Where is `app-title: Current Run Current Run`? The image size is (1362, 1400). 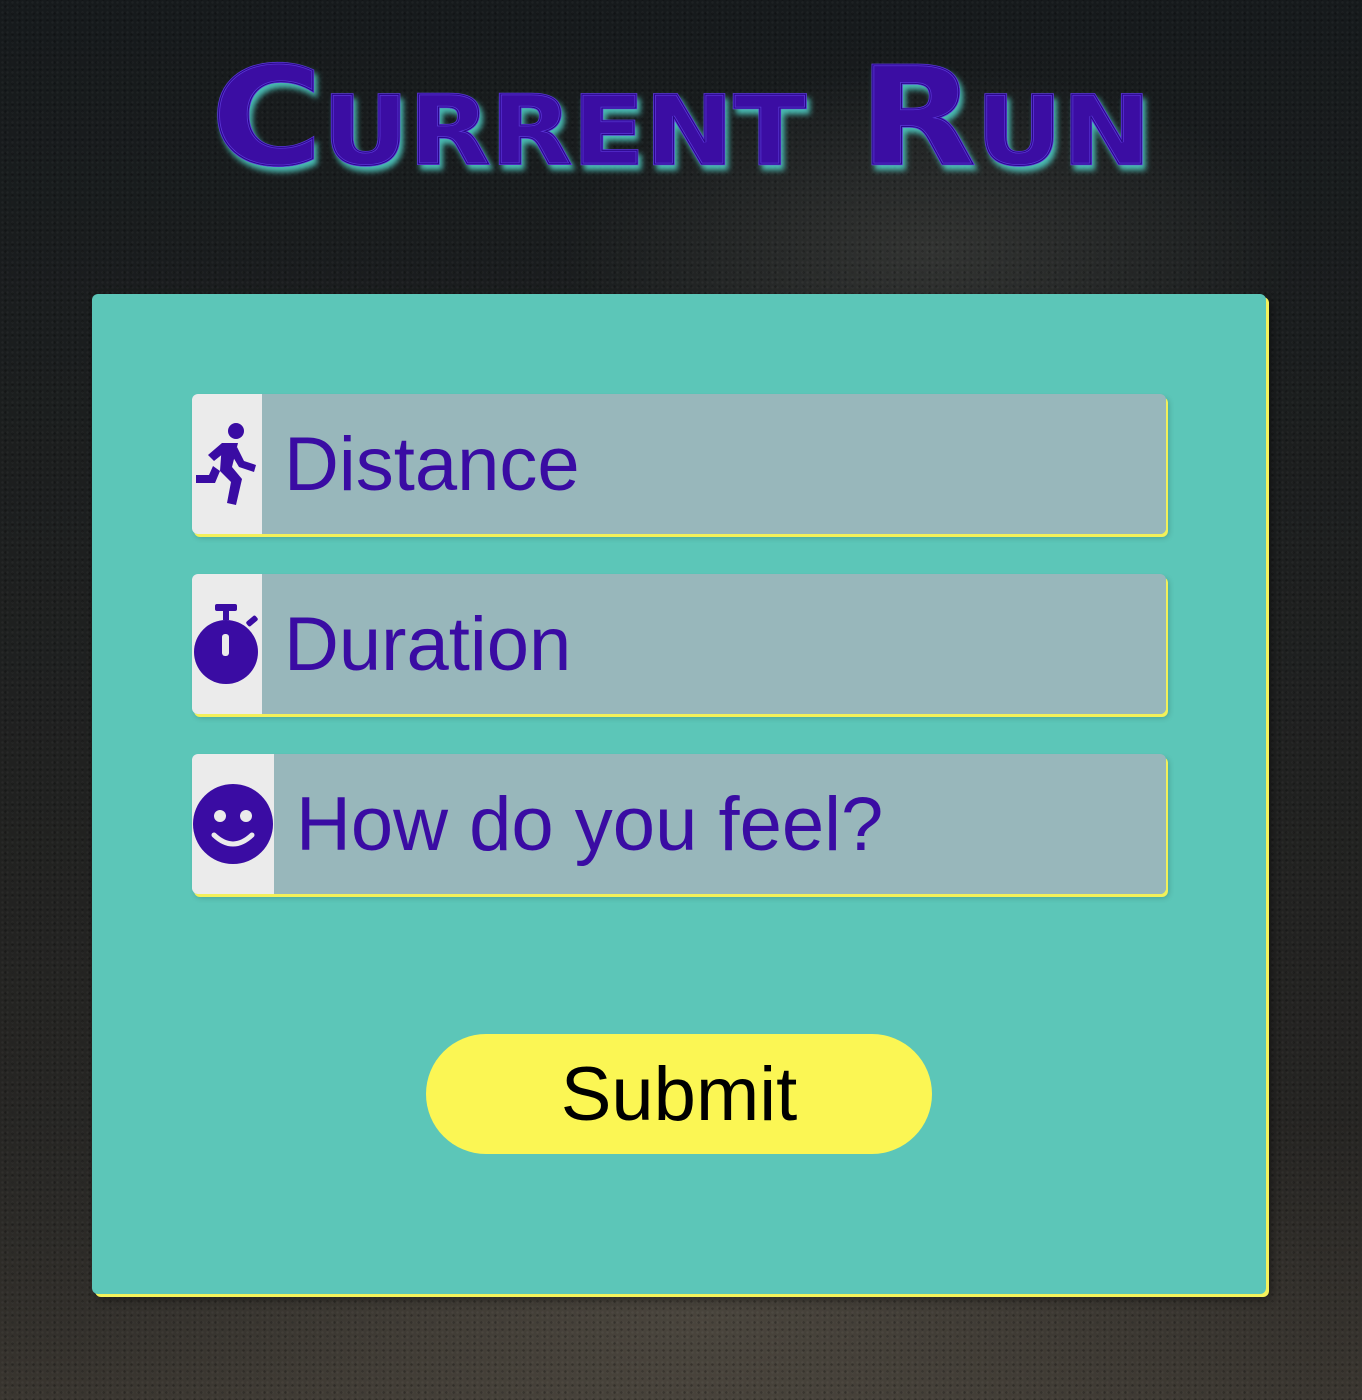 app-title: Current Run Current Run is located at coordinates (681, 118).